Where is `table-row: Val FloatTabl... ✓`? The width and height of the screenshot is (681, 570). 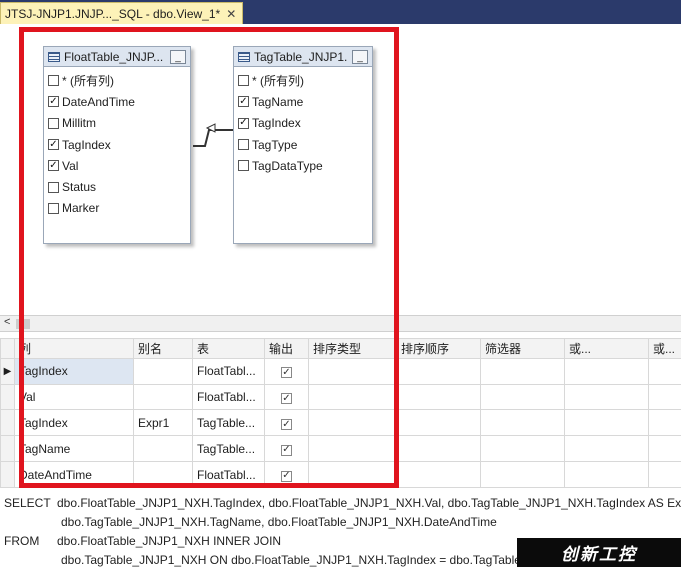 table-row: Val FloatTabl... ✓ is located at coordinates (341, 397).